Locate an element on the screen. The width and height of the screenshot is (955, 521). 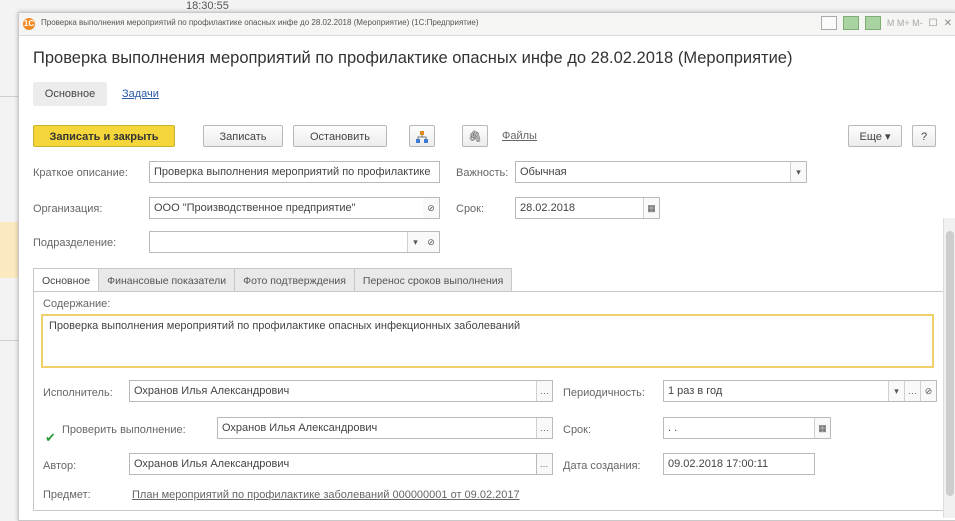
stop-button: Остановить is located at coordinates (340, 136).